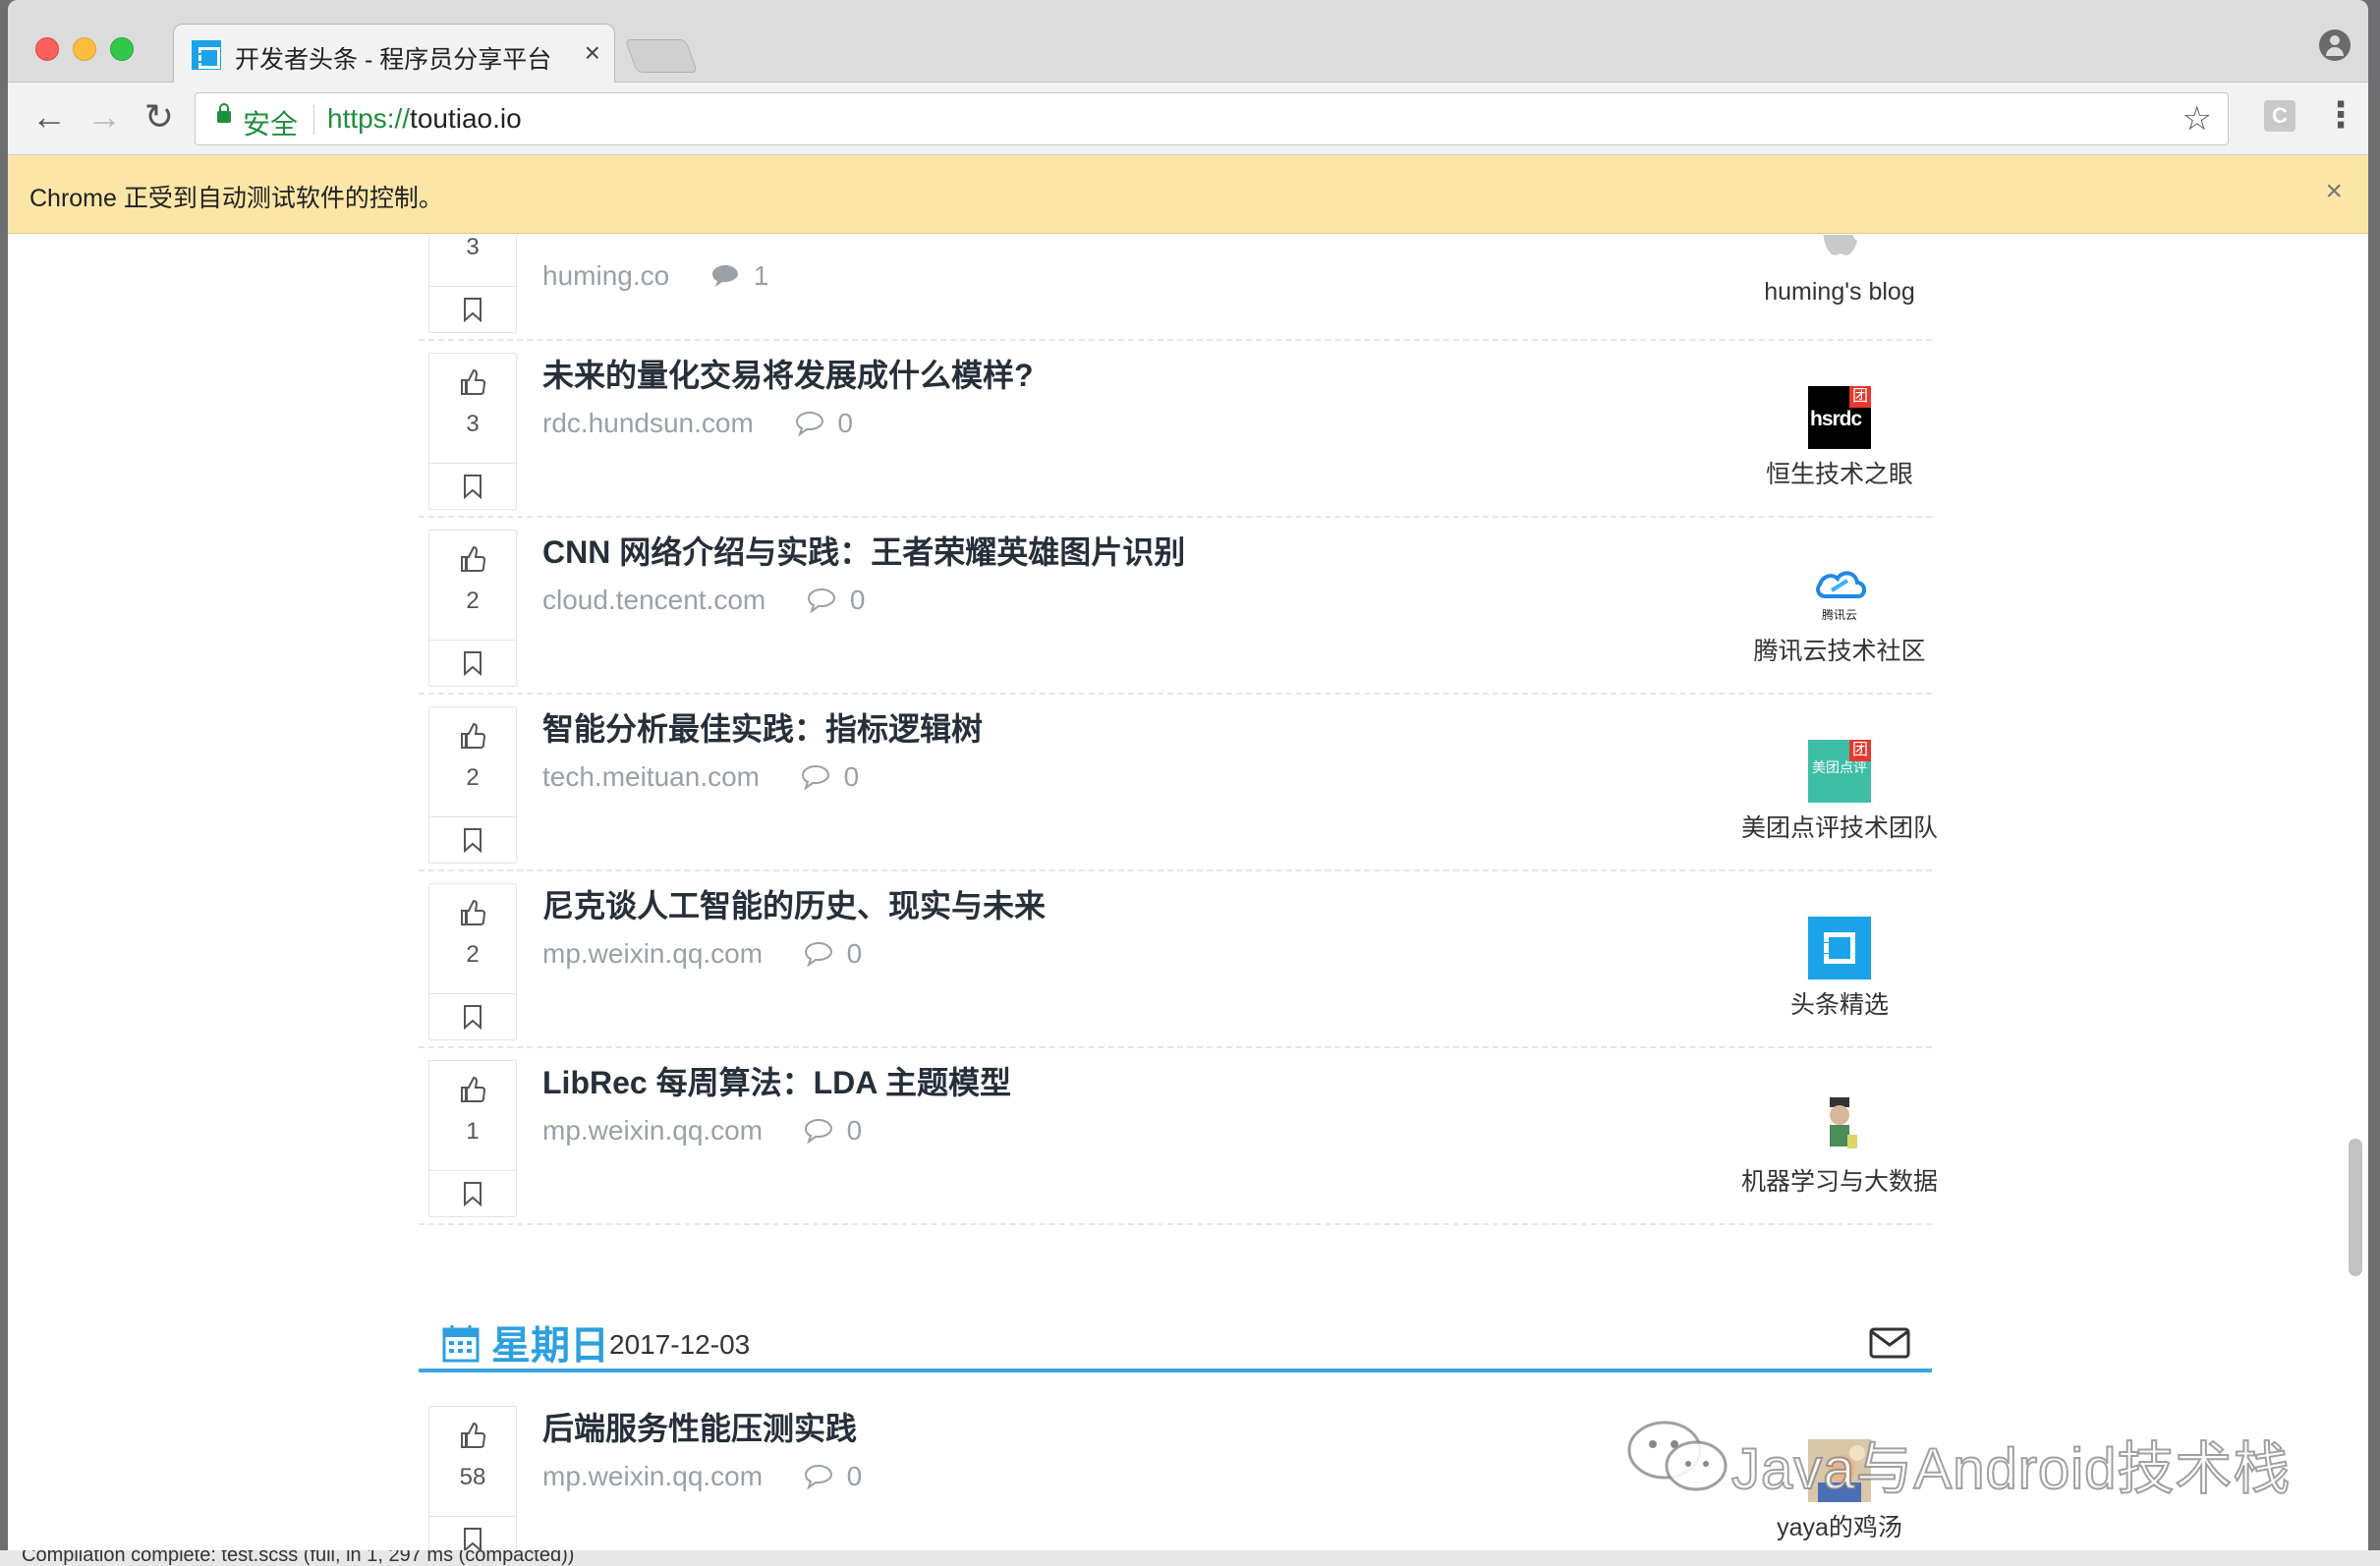  I want to click on url-text: https://toutiao.io, so click(424, 119).